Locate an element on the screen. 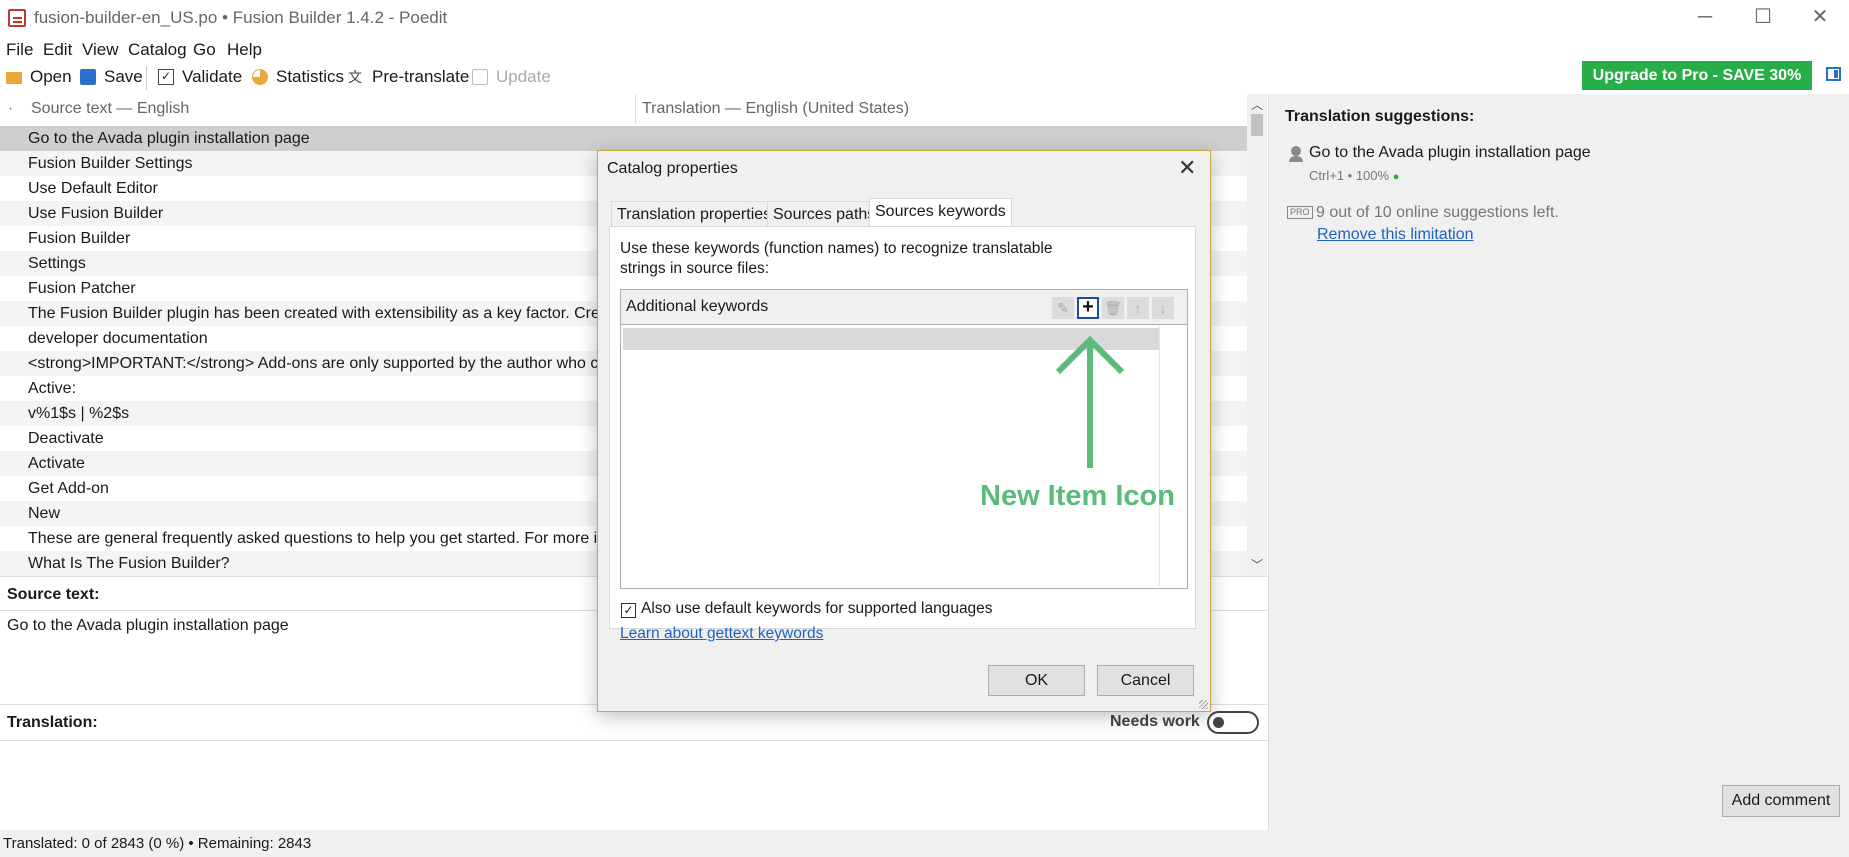  resize-grip-icon is located at coordinates (1203, 704).